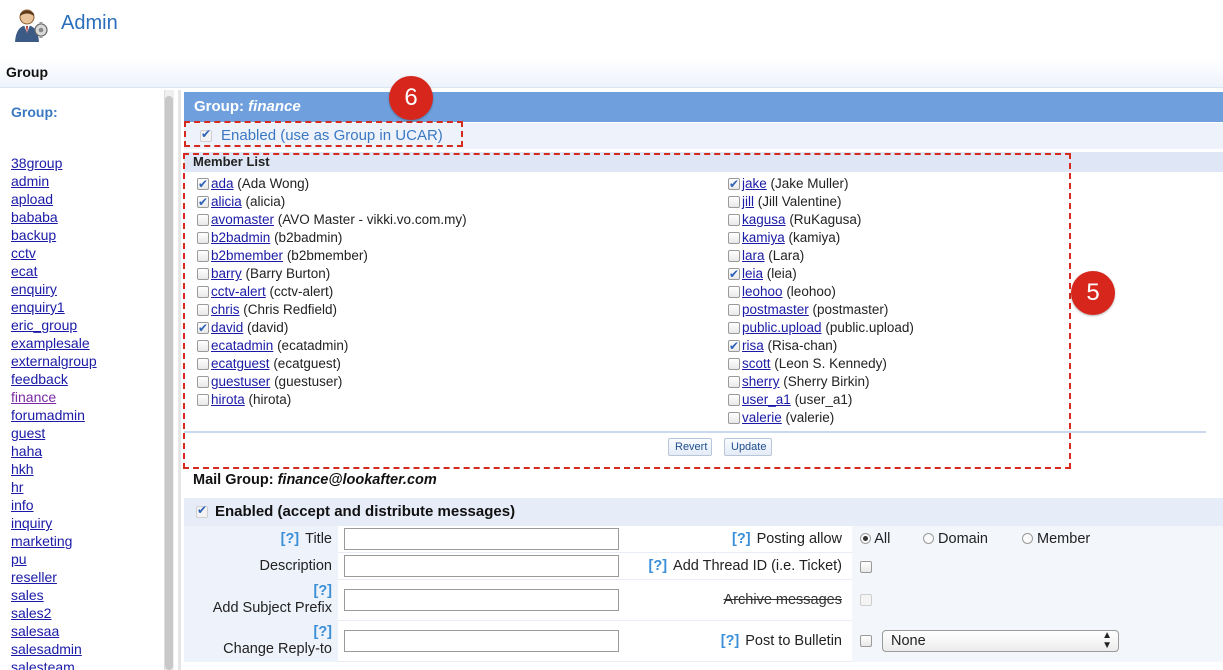 This screenshot has height=670, width=1223. I want to click on group-link: feedback, so click(39, 379).